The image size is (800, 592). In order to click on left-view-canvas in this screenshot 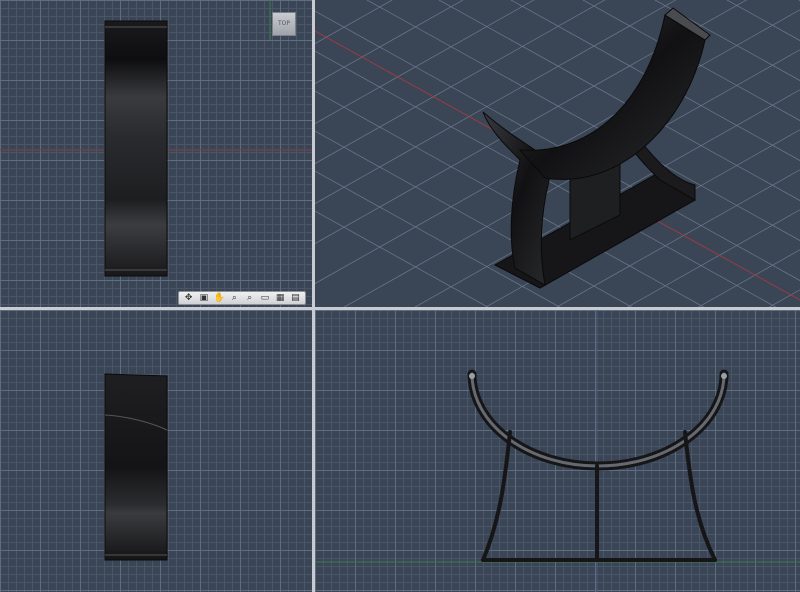, I will do `click(136, 467)`.